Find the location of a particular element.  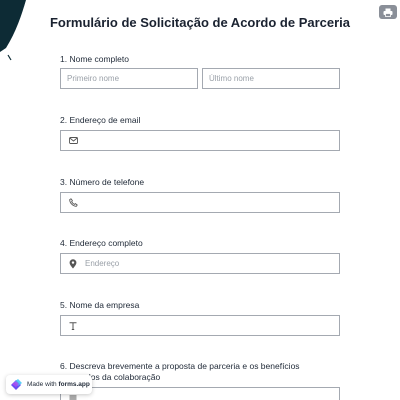

company-label: 5. Nome da empresa is located at coordinates (100, 305).